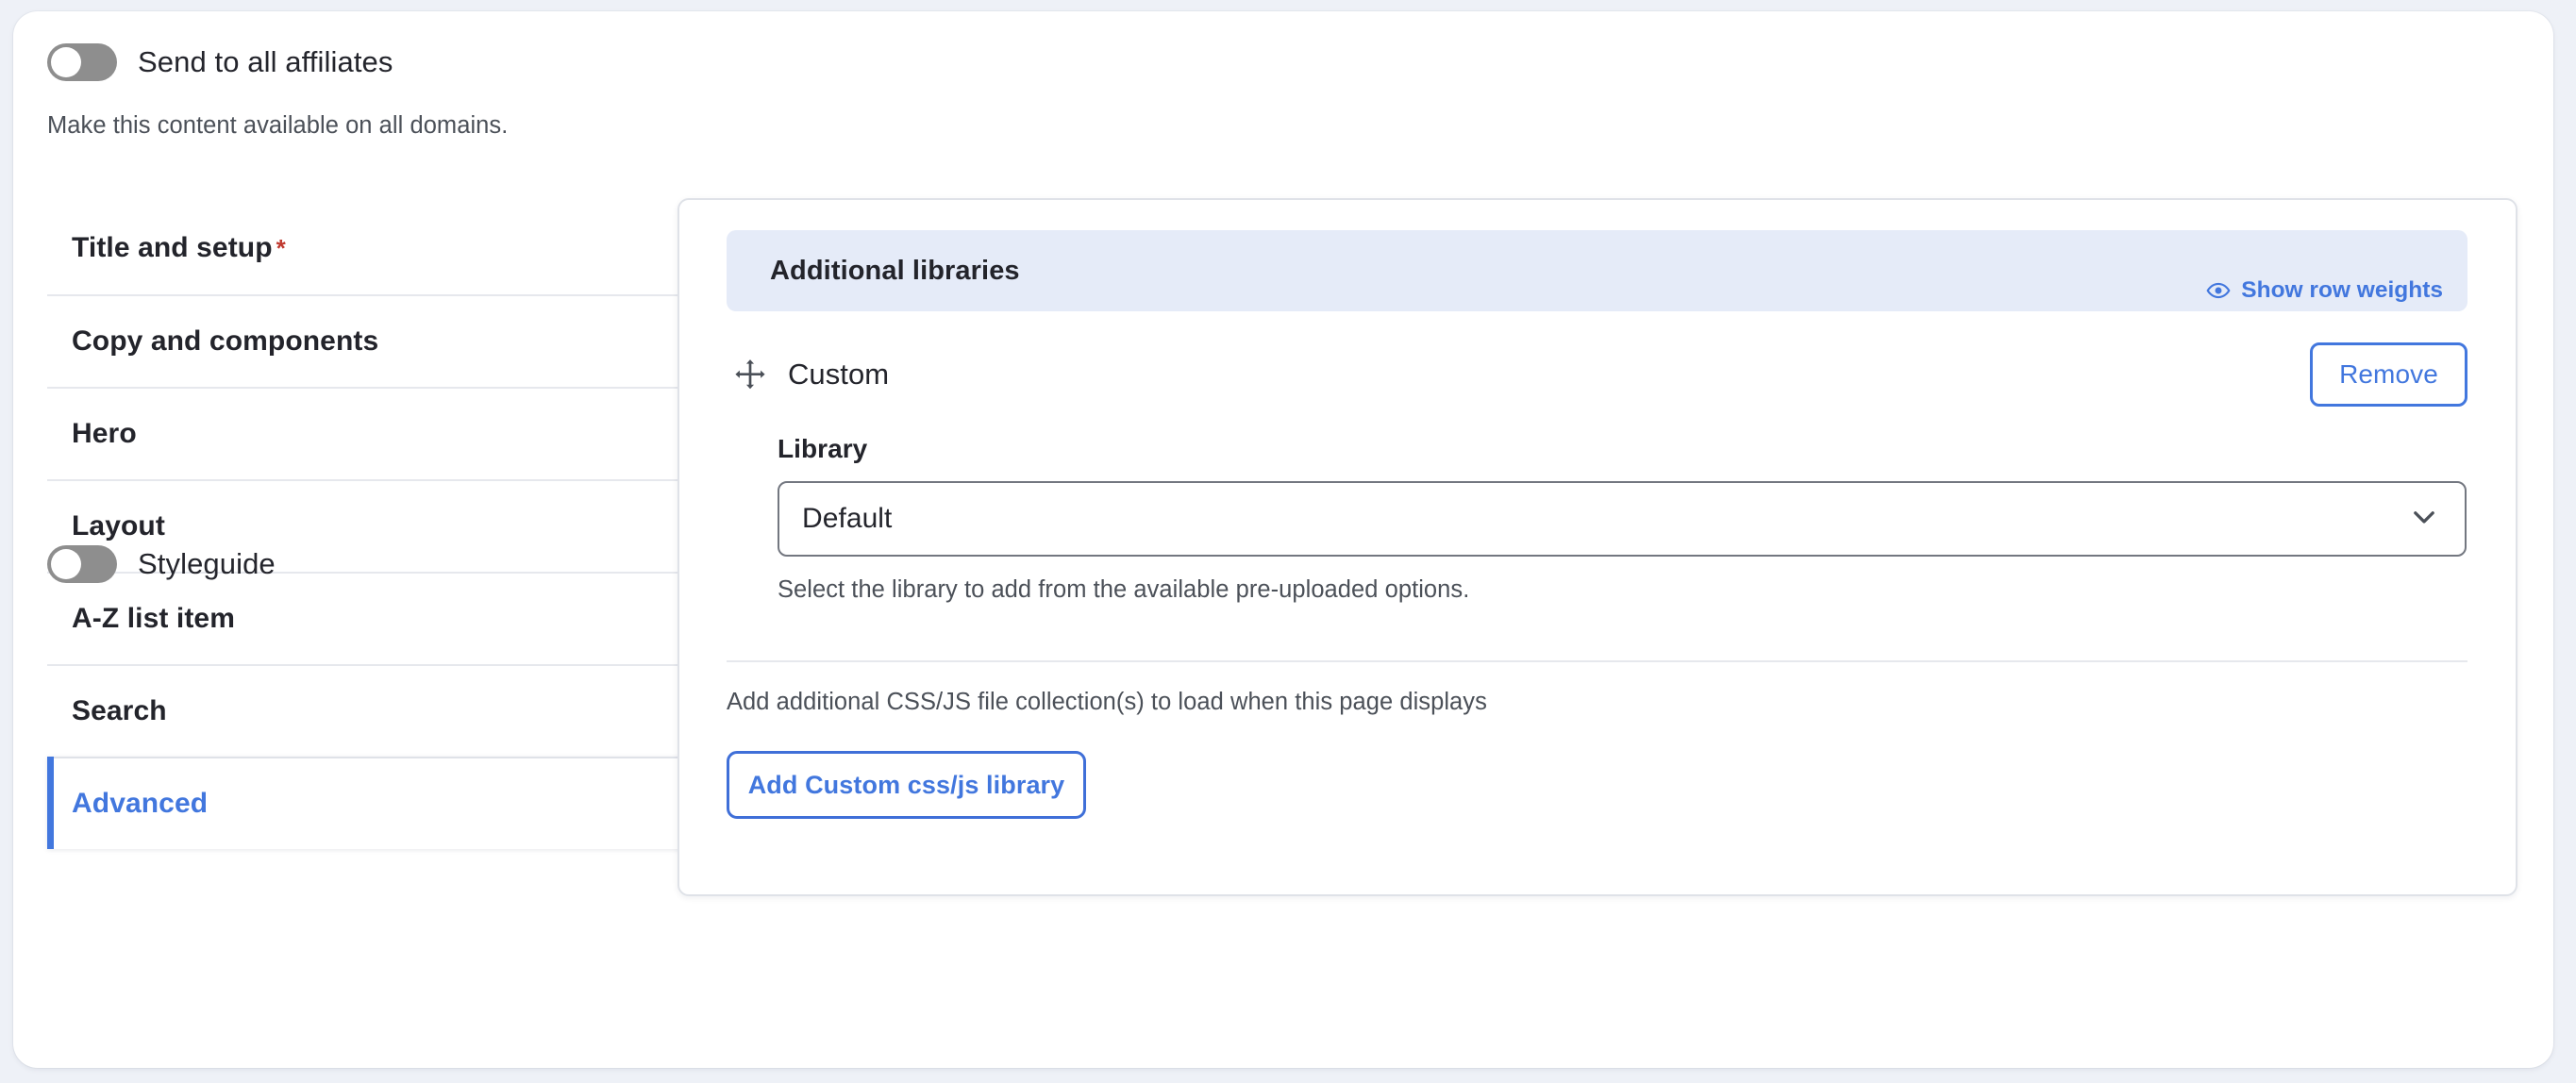 This screenshot has width=2576, height=1083. What do you see at coordinates (207, 563) in the screenshot?
I see `styleguide-label: Styleguide` at bounding box center [207, 563].